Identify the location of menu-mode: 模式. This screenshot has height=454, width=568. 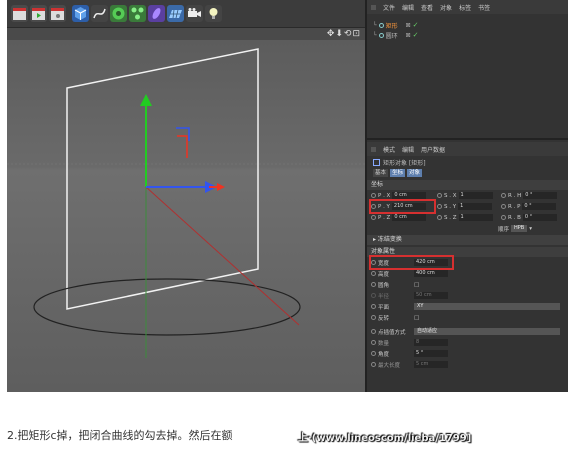
(389, 149).